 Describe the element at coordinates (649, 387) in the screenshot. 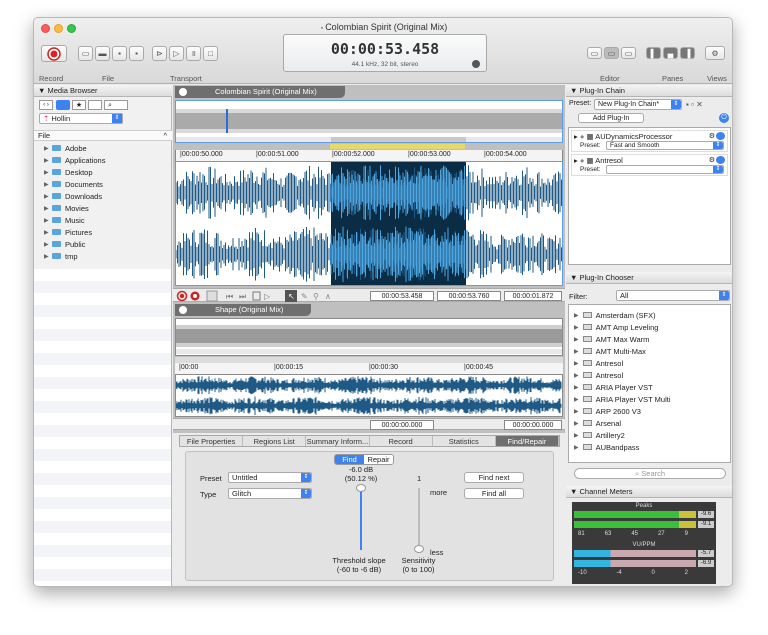

I see `plugin-list-item: ▶ ARIA Player VST` at that location.